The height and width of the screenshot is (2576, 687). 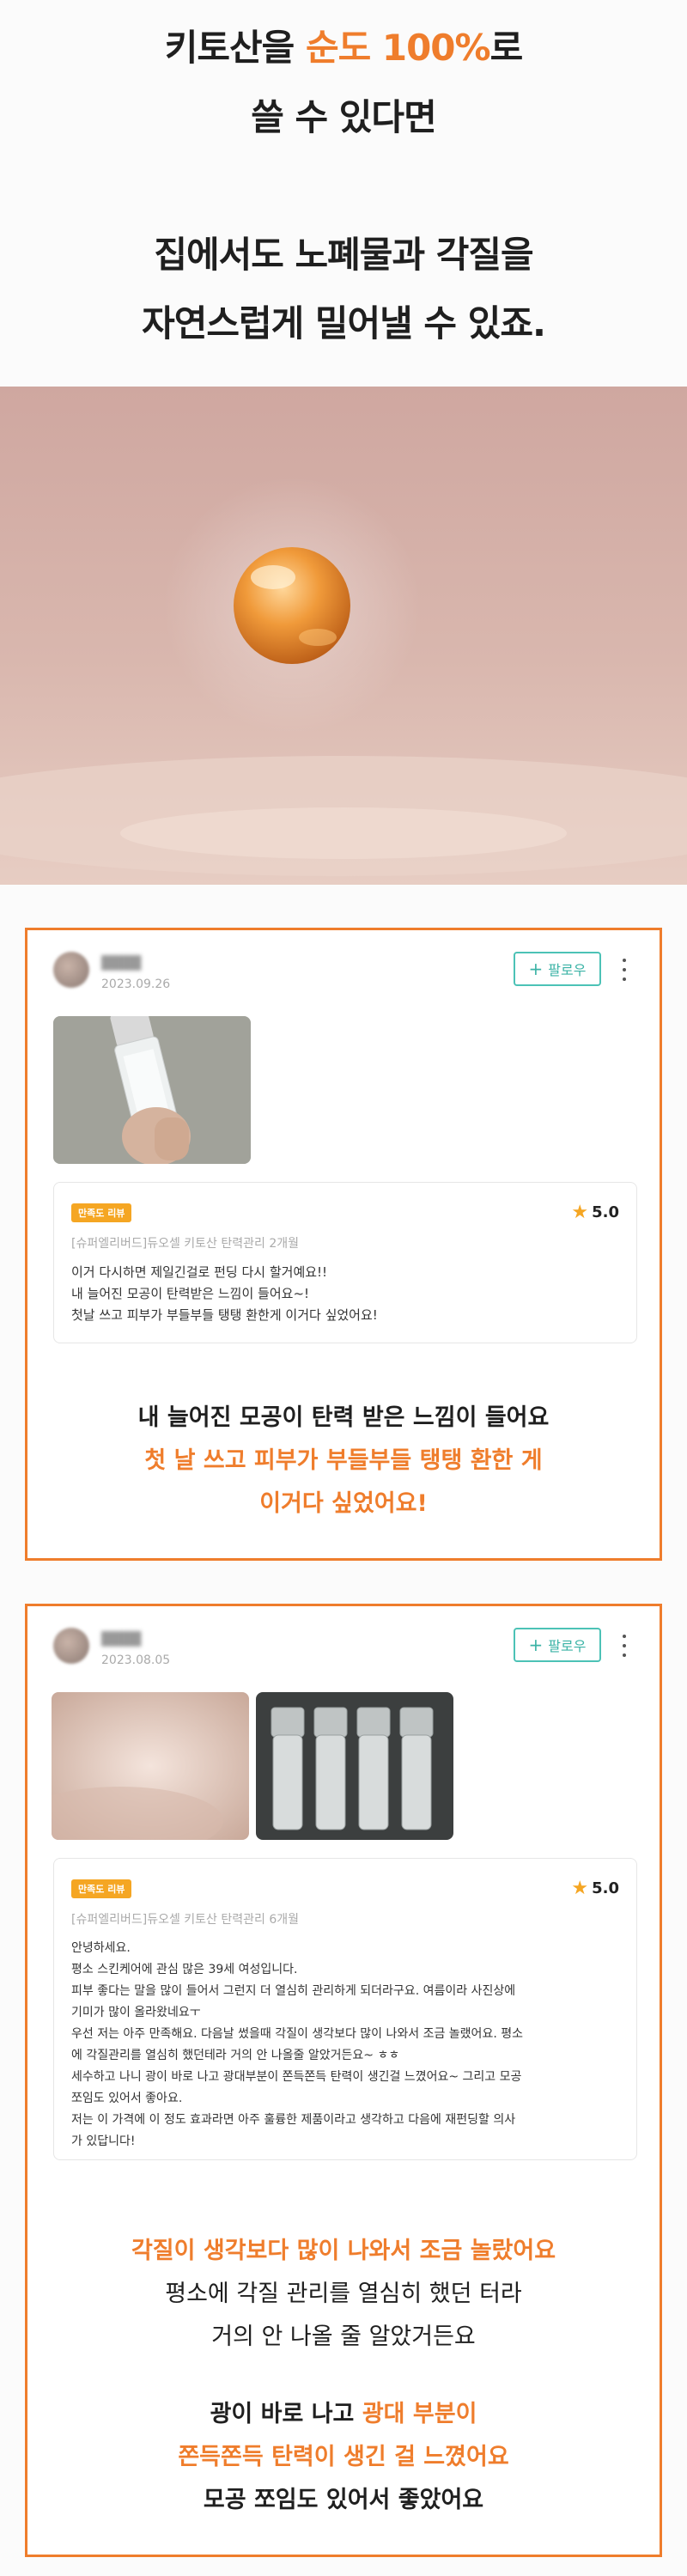 What do you see at coordinates (235, 2055) in the screenshot?
I see `review-line: 에 각질관리를 열심히 했던테라 거의 안 나올줄 알았거든요~ ㅎㅎ` at bounding box center [235, 2055].